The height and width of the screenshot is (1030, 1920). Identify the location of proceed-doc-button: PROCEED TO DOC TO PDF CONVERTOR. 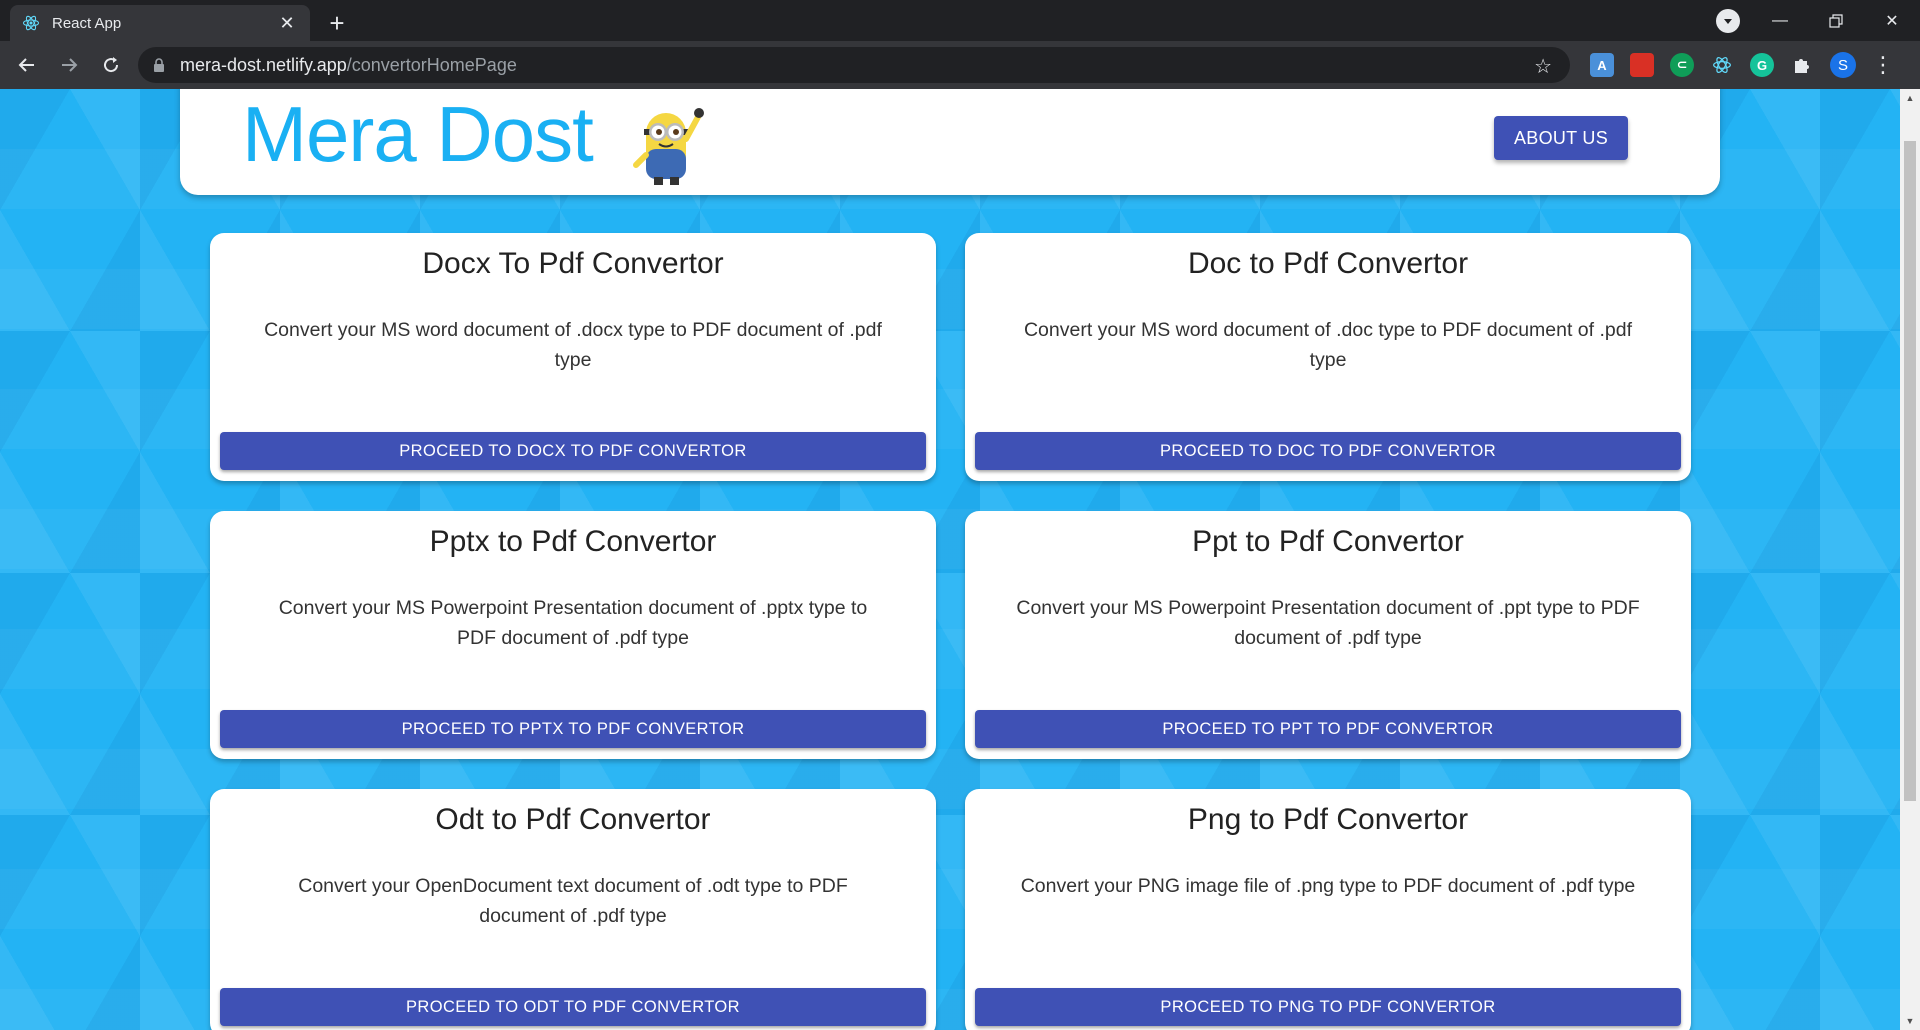
(1328, 451).